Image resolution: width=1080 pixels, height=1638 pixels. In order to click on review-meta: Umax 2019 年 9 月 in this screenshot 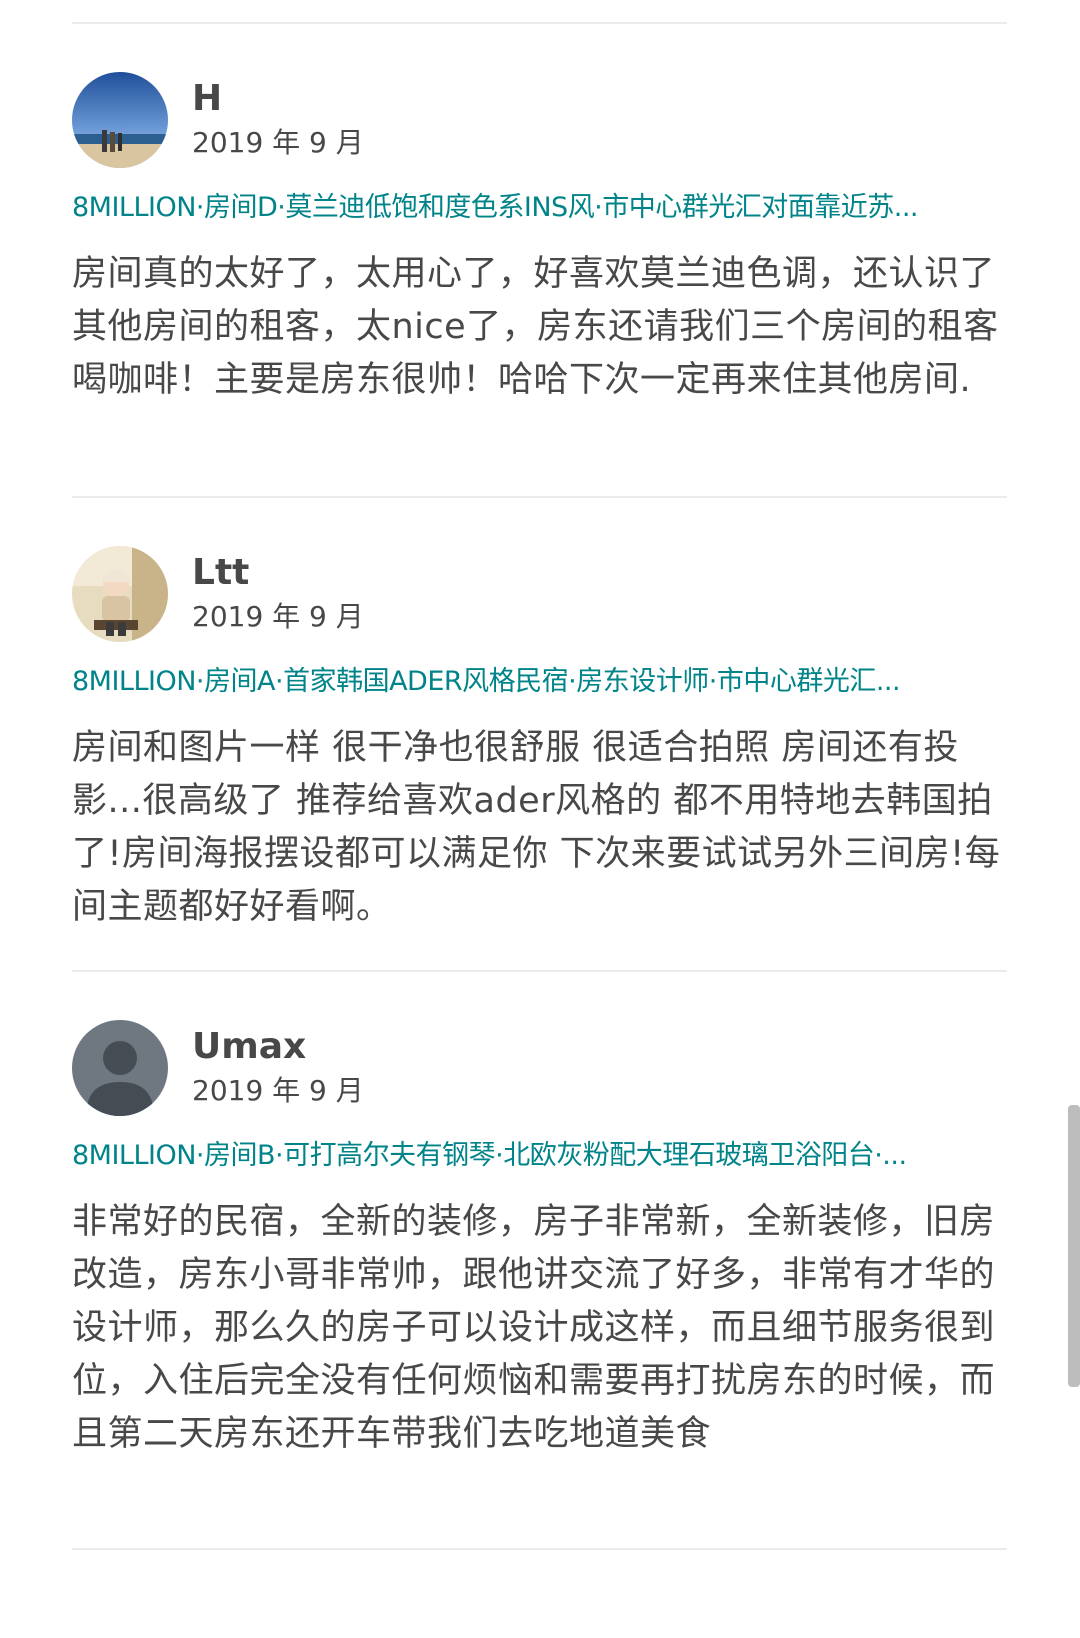, I will do `click(278, 1068)`.